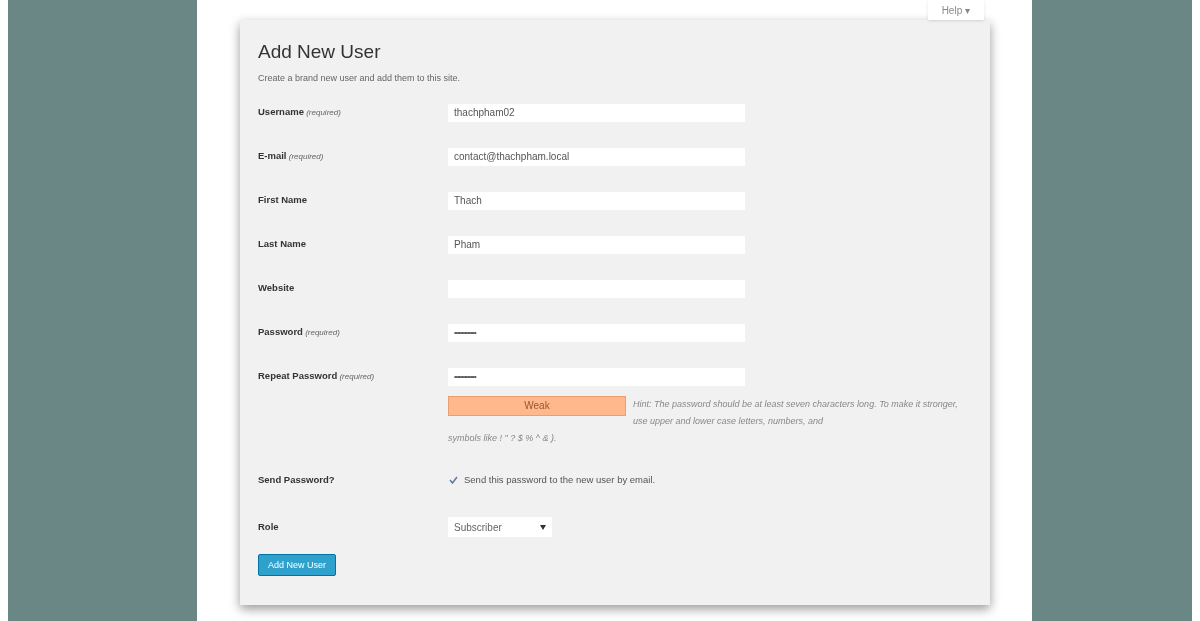  I want to click on check-icon, so click(453, 480).